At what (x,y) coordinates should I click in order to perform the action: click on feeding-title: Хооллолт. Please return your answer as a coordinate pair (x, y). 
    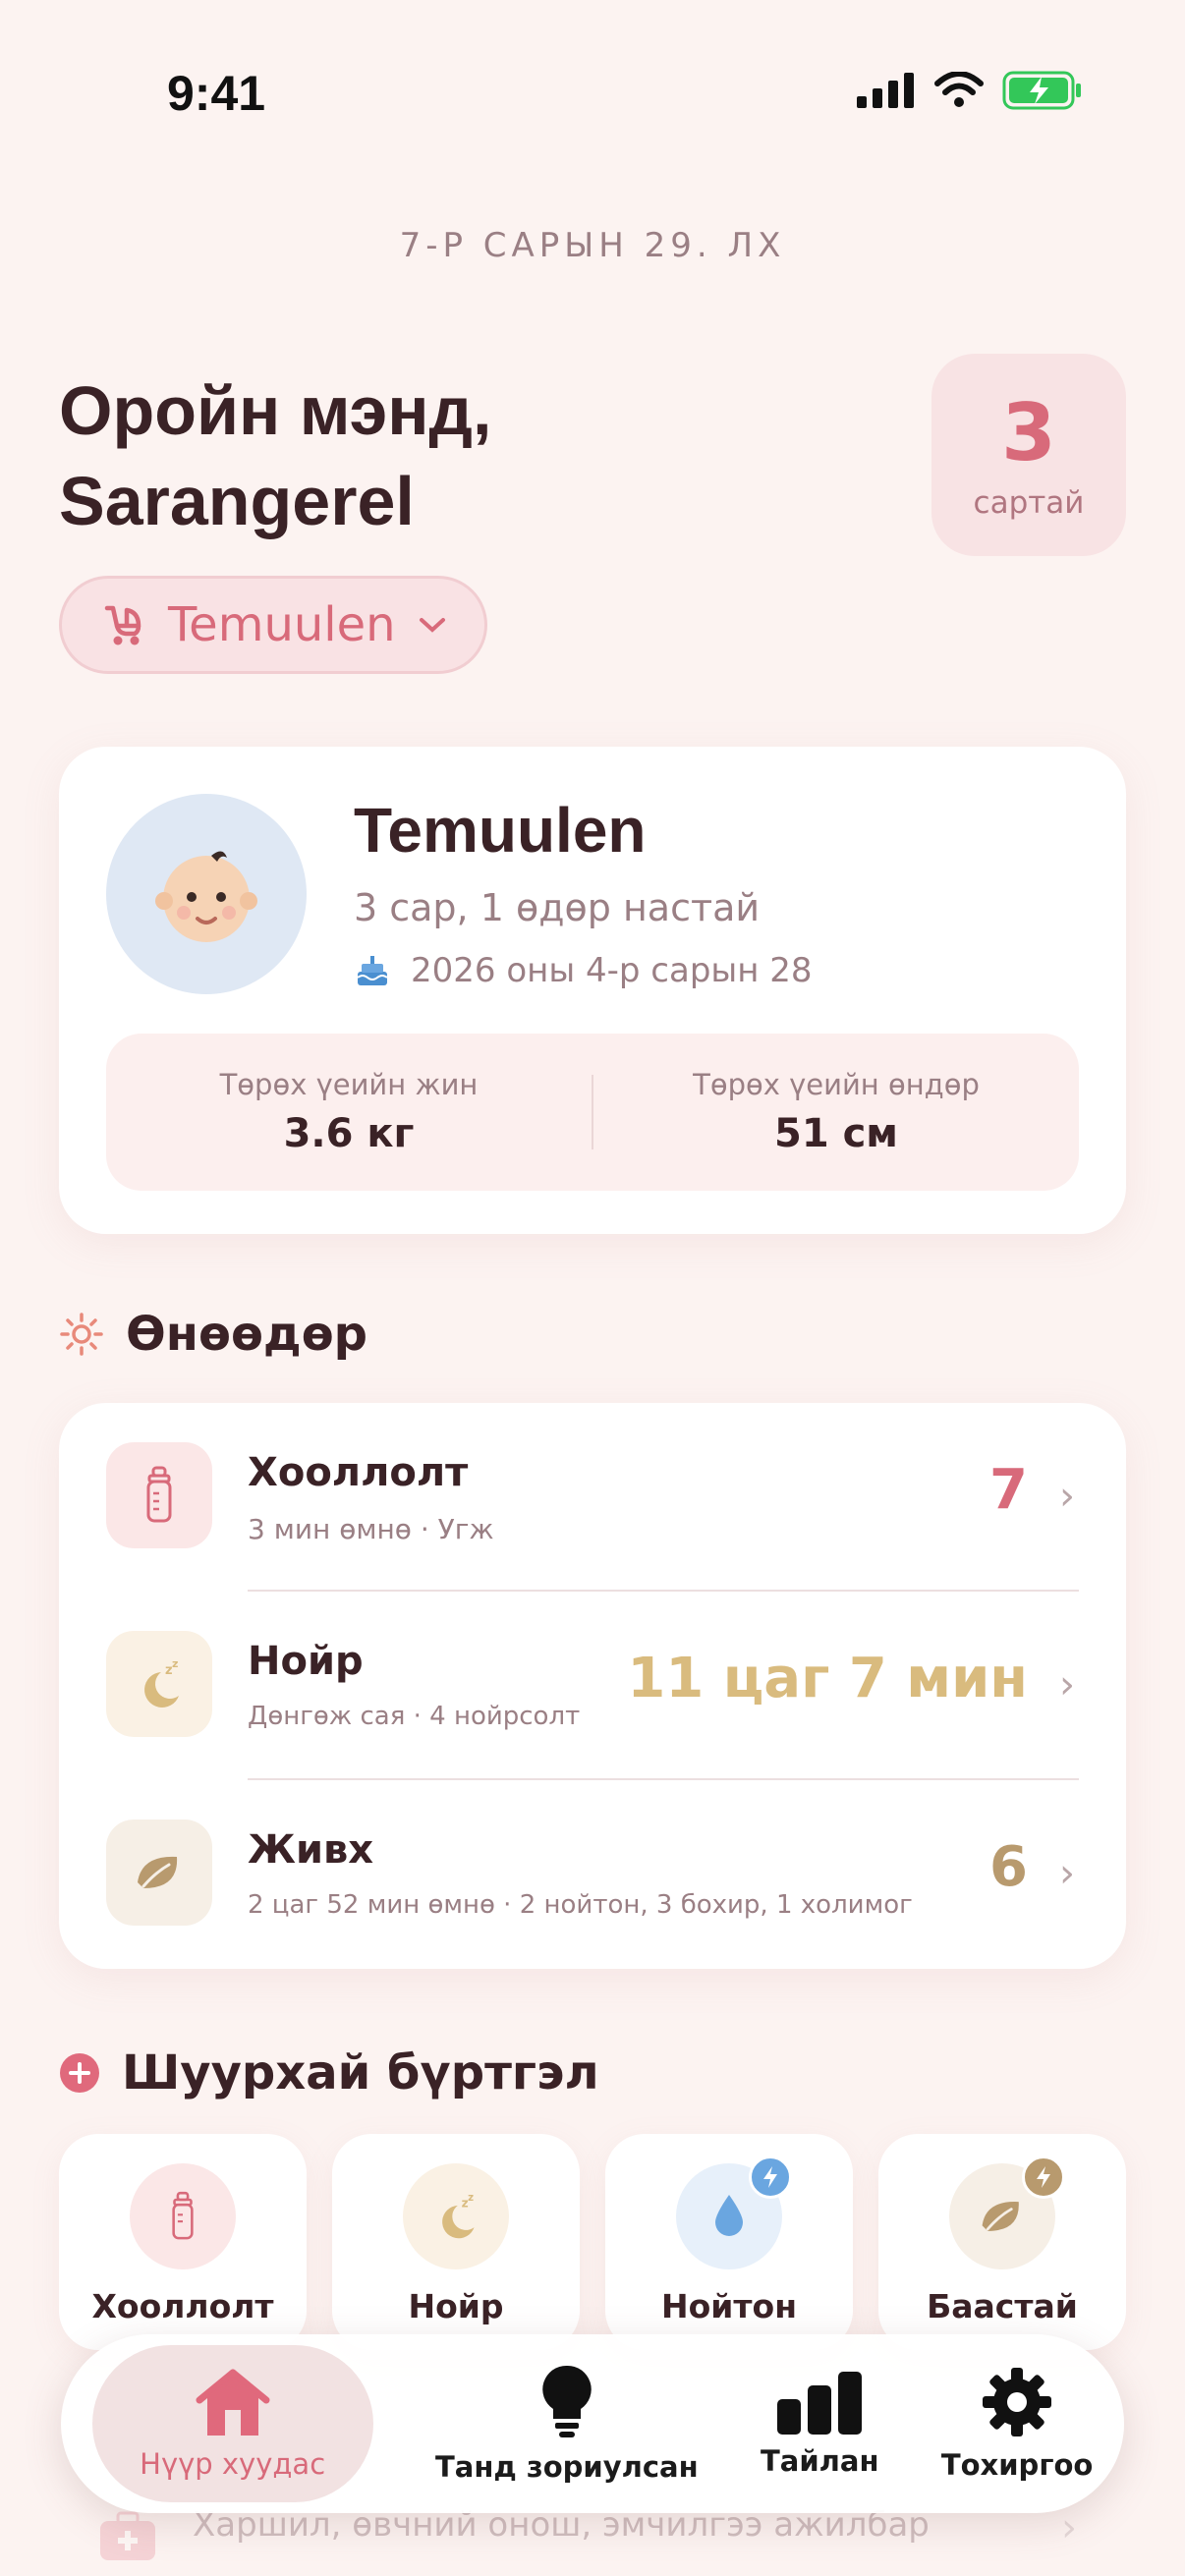
    Looking at the image, I should click on (358, 1472).